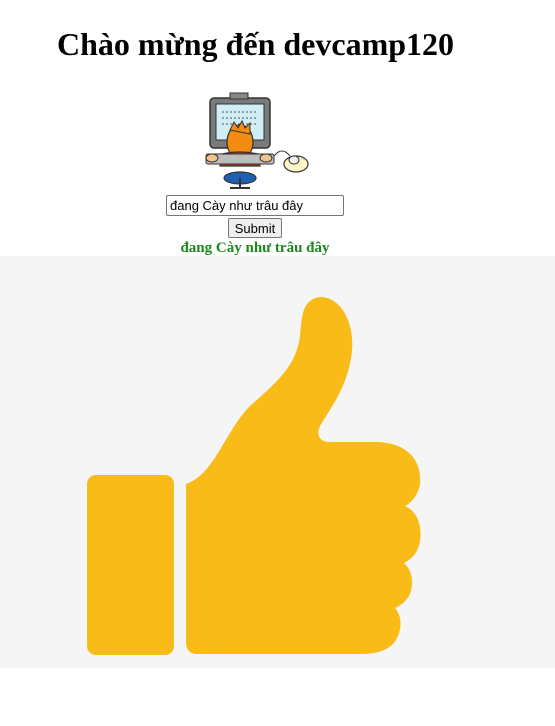 The width and height of the screenshot is (555, 726). Describe the element at coordinates (256, 44) in the screenshot. I see `page-title: Chào mừng đến devcamp120` at that location.